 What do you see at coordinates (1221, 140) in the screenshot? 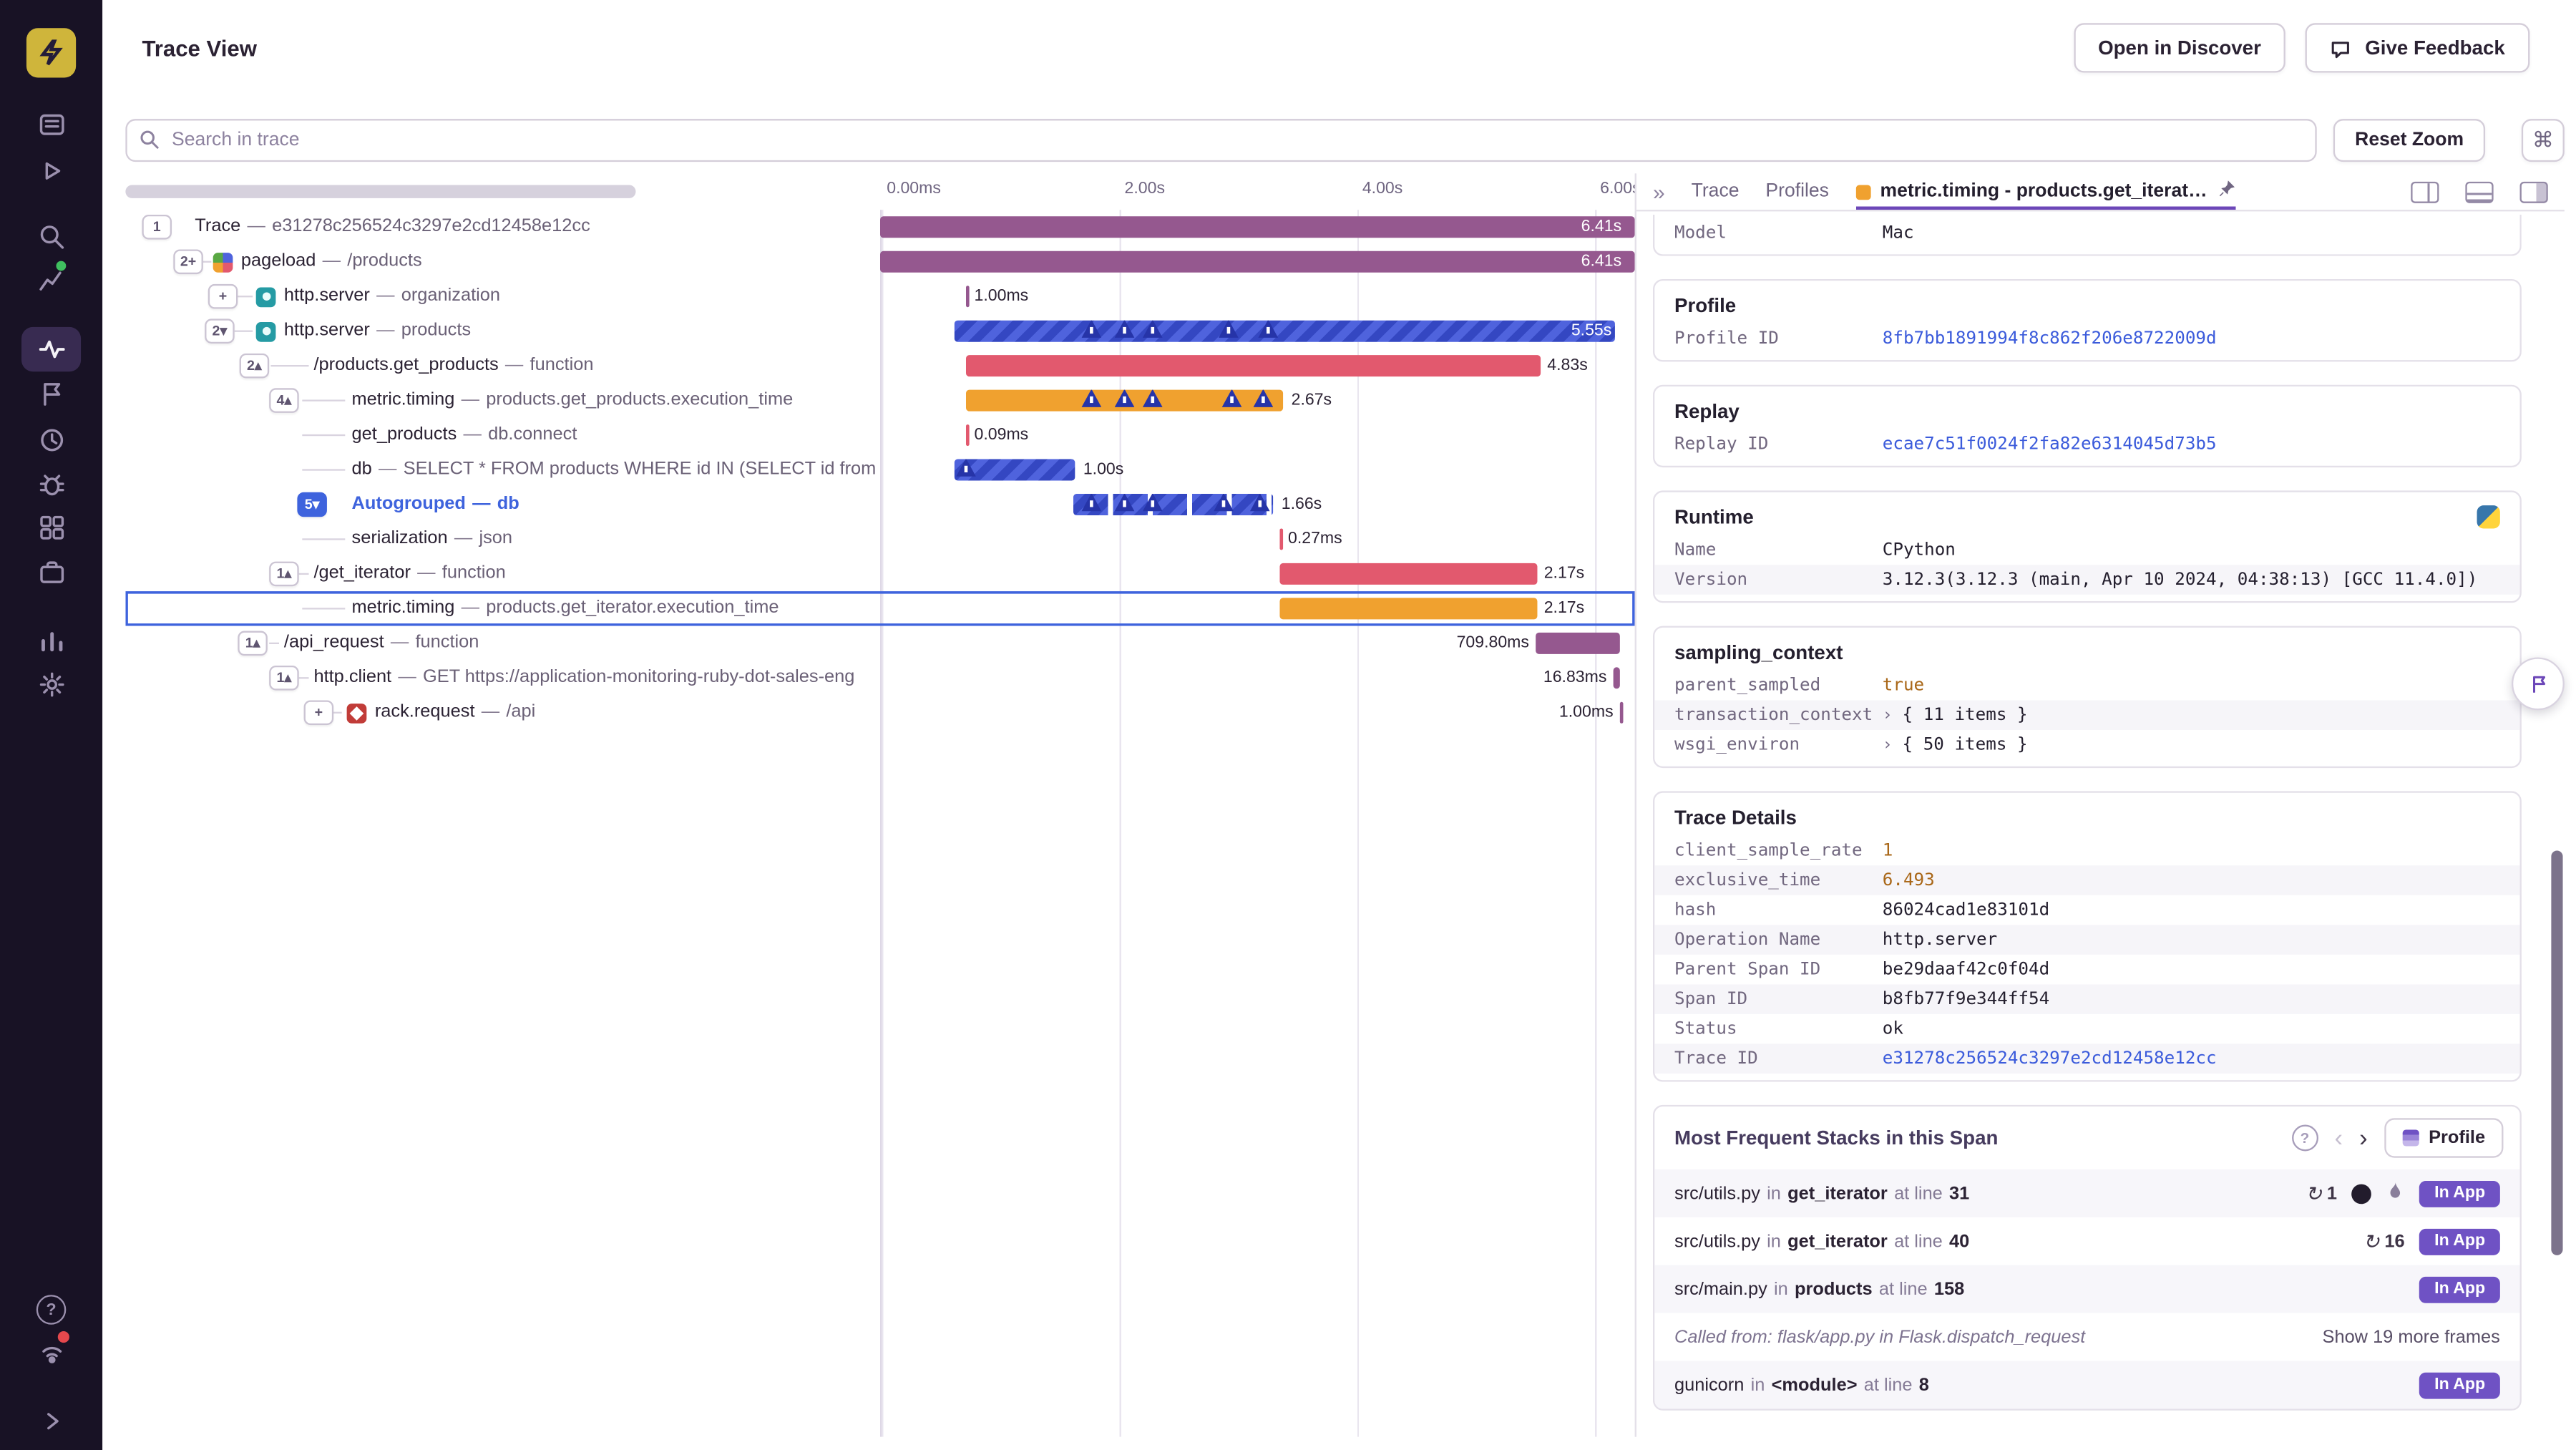
I see `search-input` at bounding box center [1221, 140].